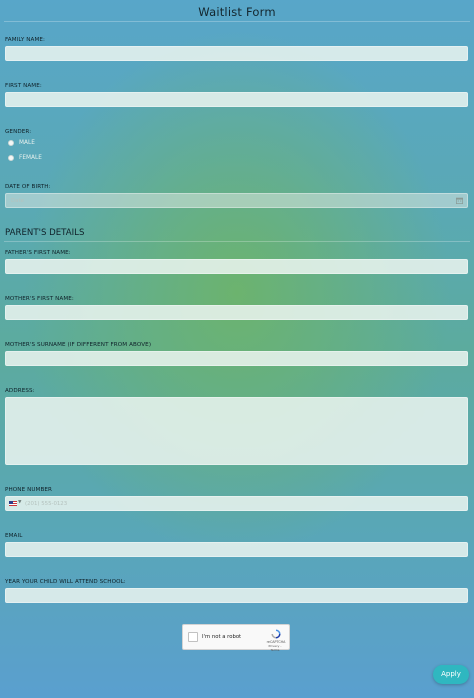  Describe the element at coordinates (38, 253) in the screenshot. I see `father-first-name-label: FATHER'S FIRST NAME:` at that location.